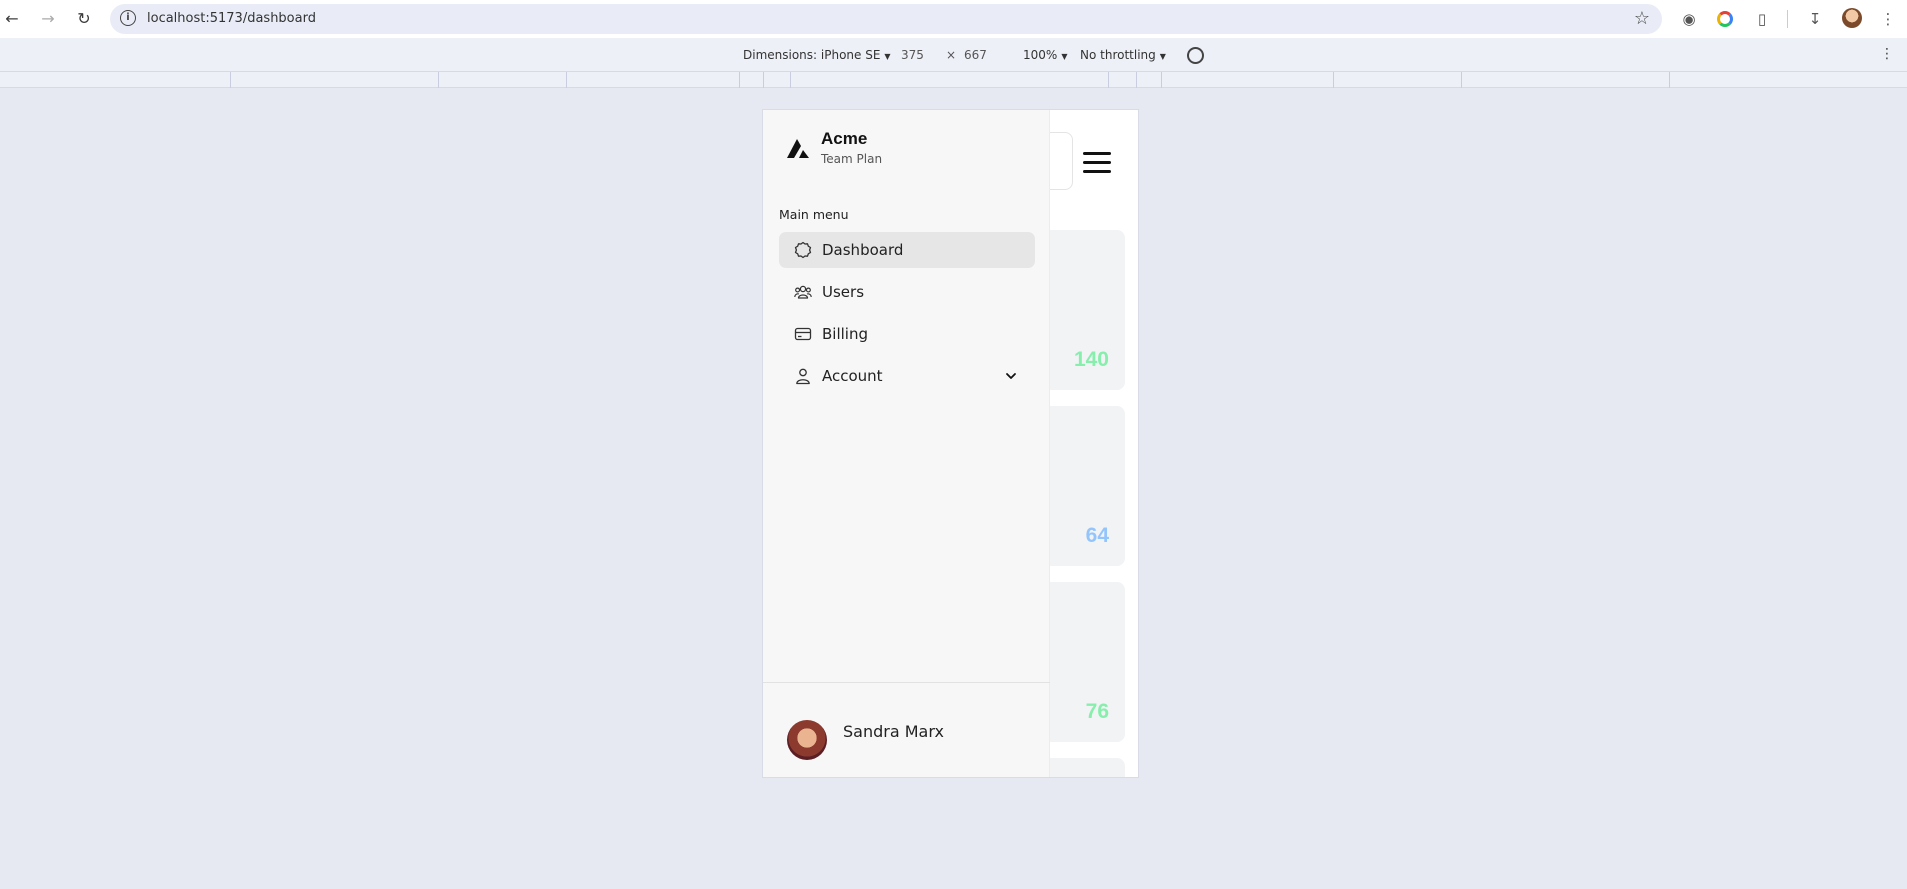 The image size is (1907, 889). What do you see at coordinates (1815, 19) in the screenshot?
I see `download-icon: ↧` at bounding box center [1815, 19].